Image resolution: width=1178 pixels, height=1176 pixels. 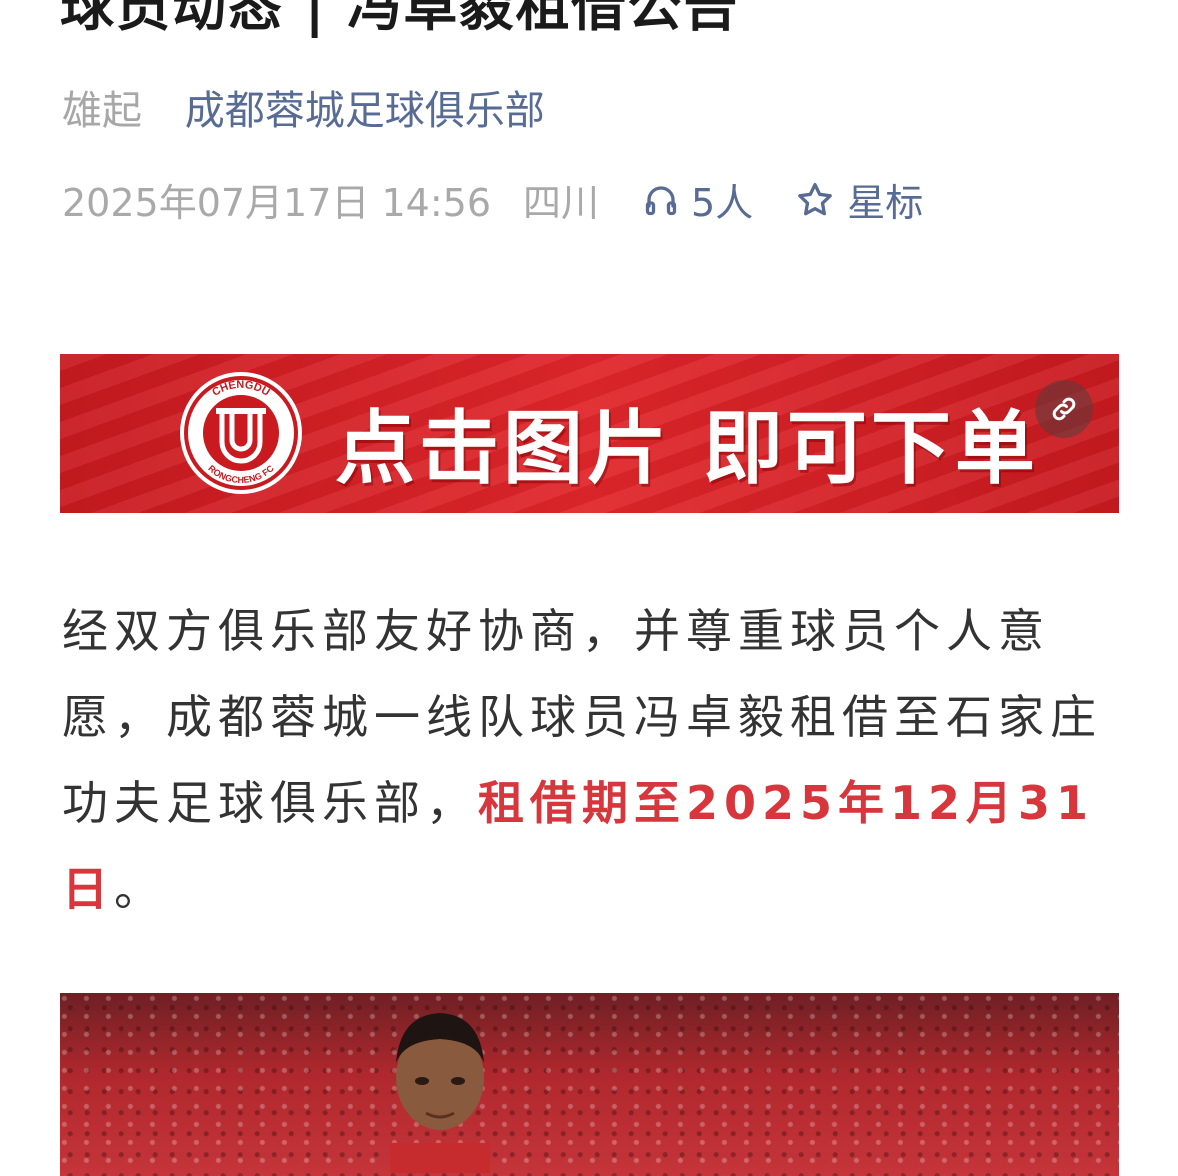 What do you see at coordinates (140, 889) in the screenshot?
I see `paragraph-end: 。` at bounding box center [140, 889].